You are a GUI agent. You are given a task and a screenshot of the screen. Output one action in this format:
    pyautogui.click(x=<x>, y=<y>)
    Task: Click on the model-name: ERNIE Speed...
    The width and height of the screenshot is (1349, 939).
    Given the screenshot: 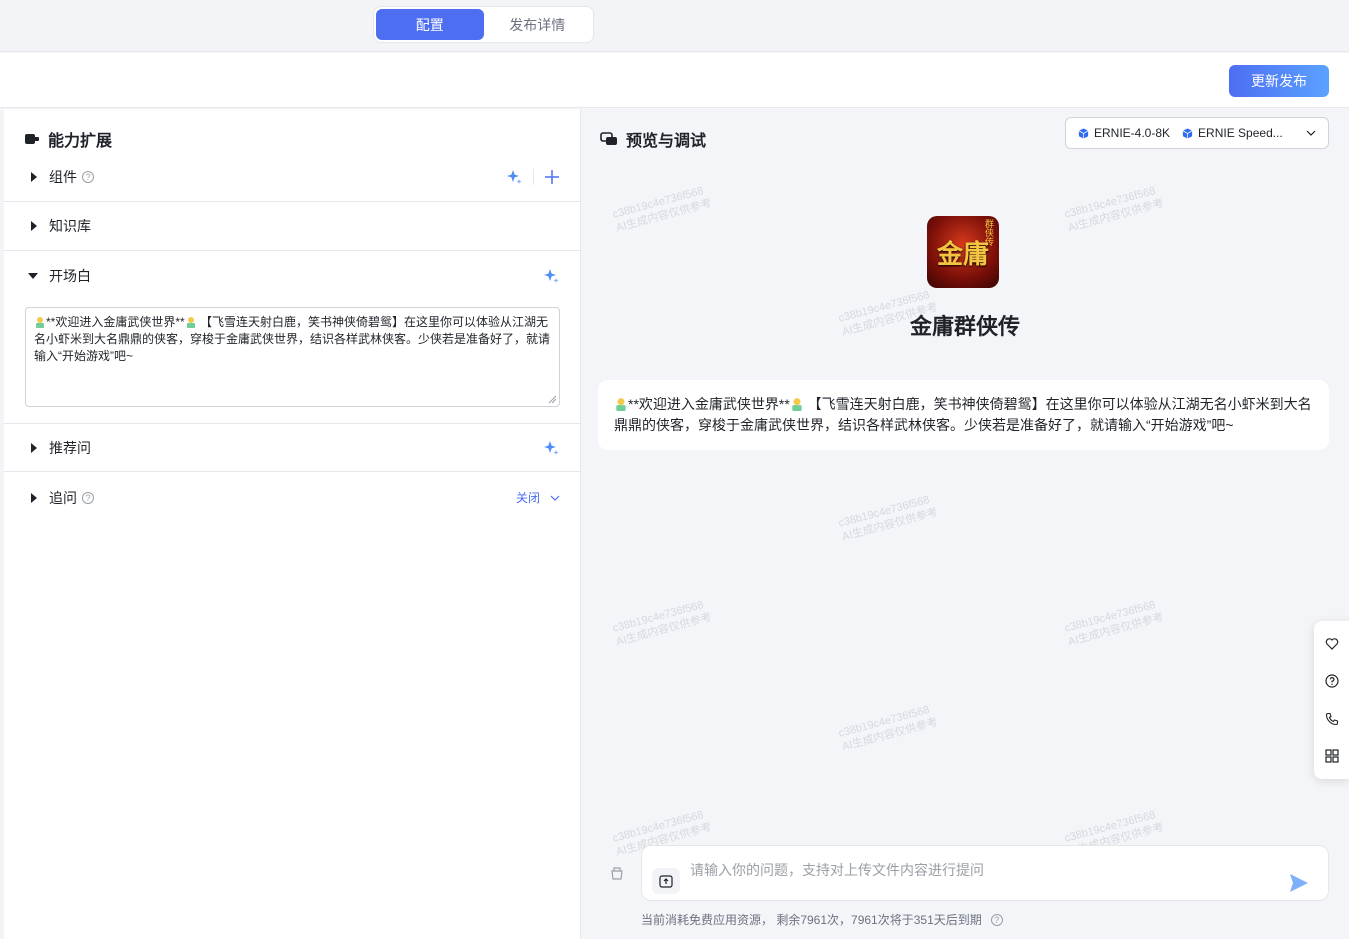 What is the action you would take?
    pyautogui.click(x=1240, y=133)
    